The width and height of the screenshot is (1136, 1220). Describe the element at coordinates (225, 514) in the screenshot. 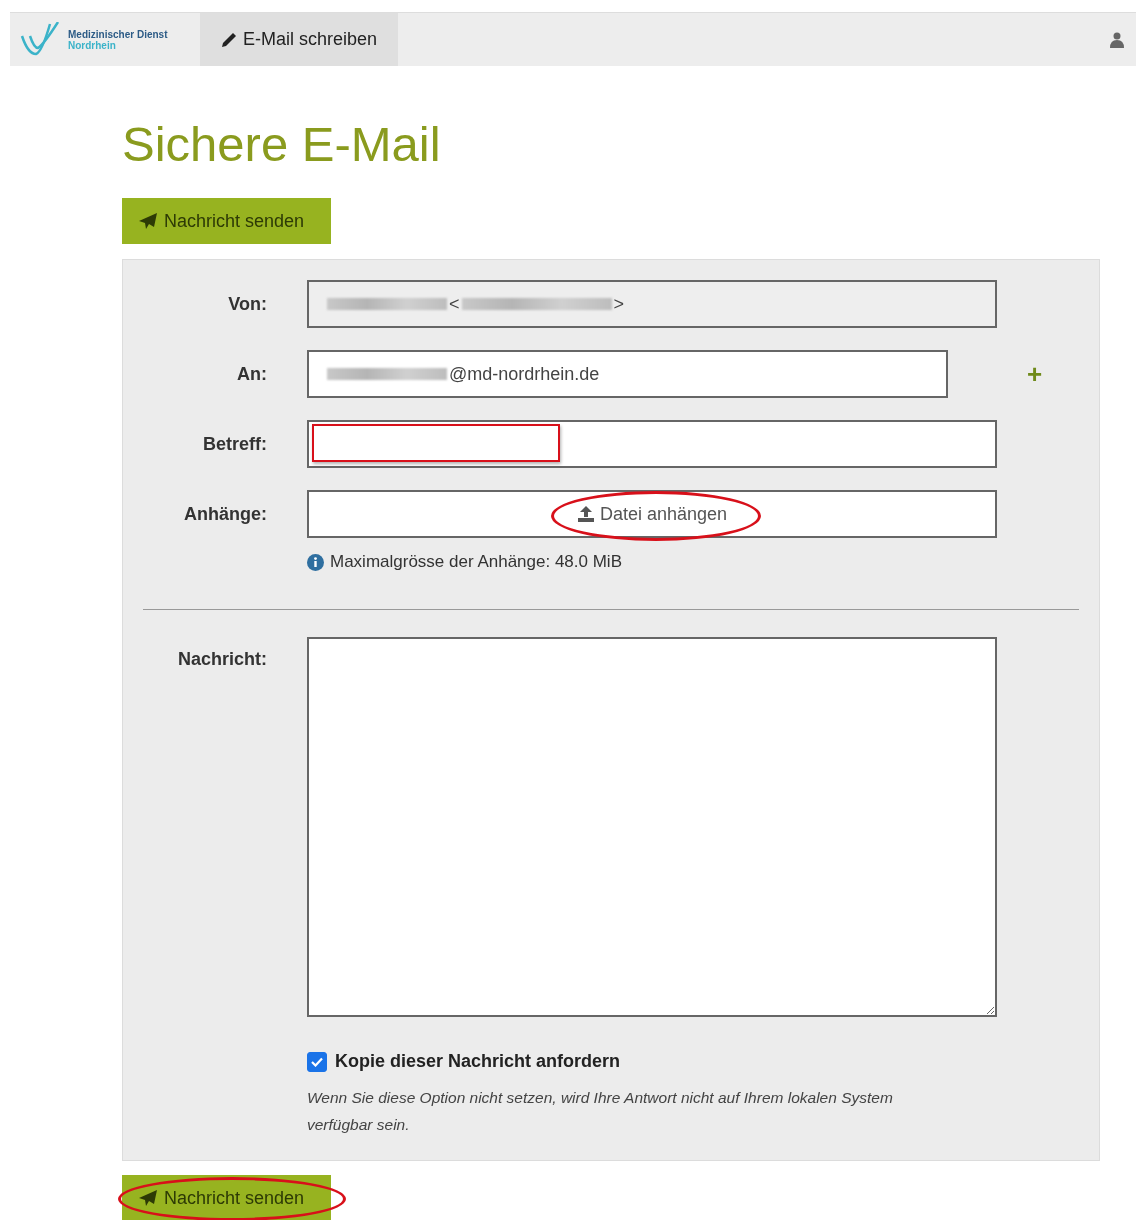

I see `field-label: Anhänge:` at that location.